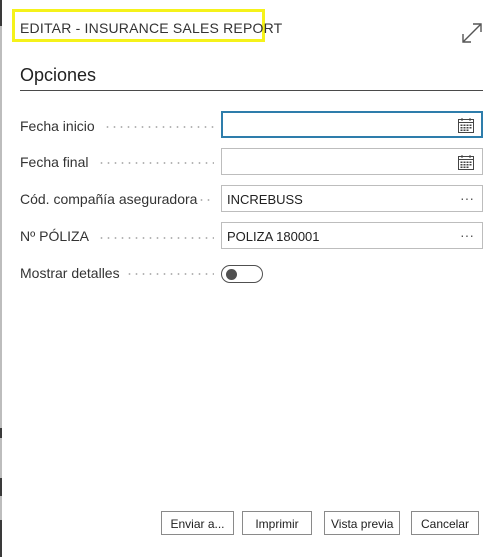 This screenshot has width=499, height=557. Describe the element at coordinates (251, 90) in the screenshot. I see `section-divider` at that location.